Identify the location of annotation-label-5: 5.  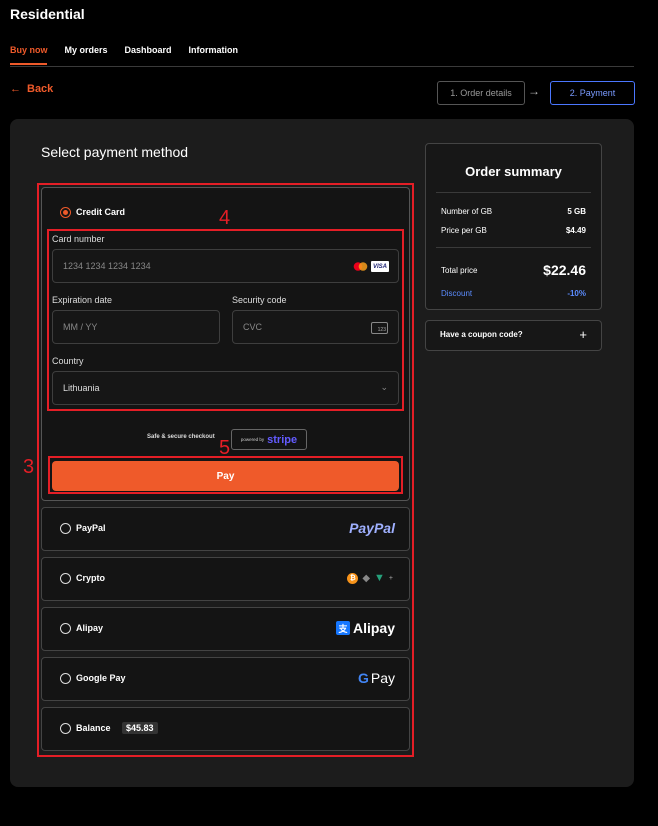
(225, 448).